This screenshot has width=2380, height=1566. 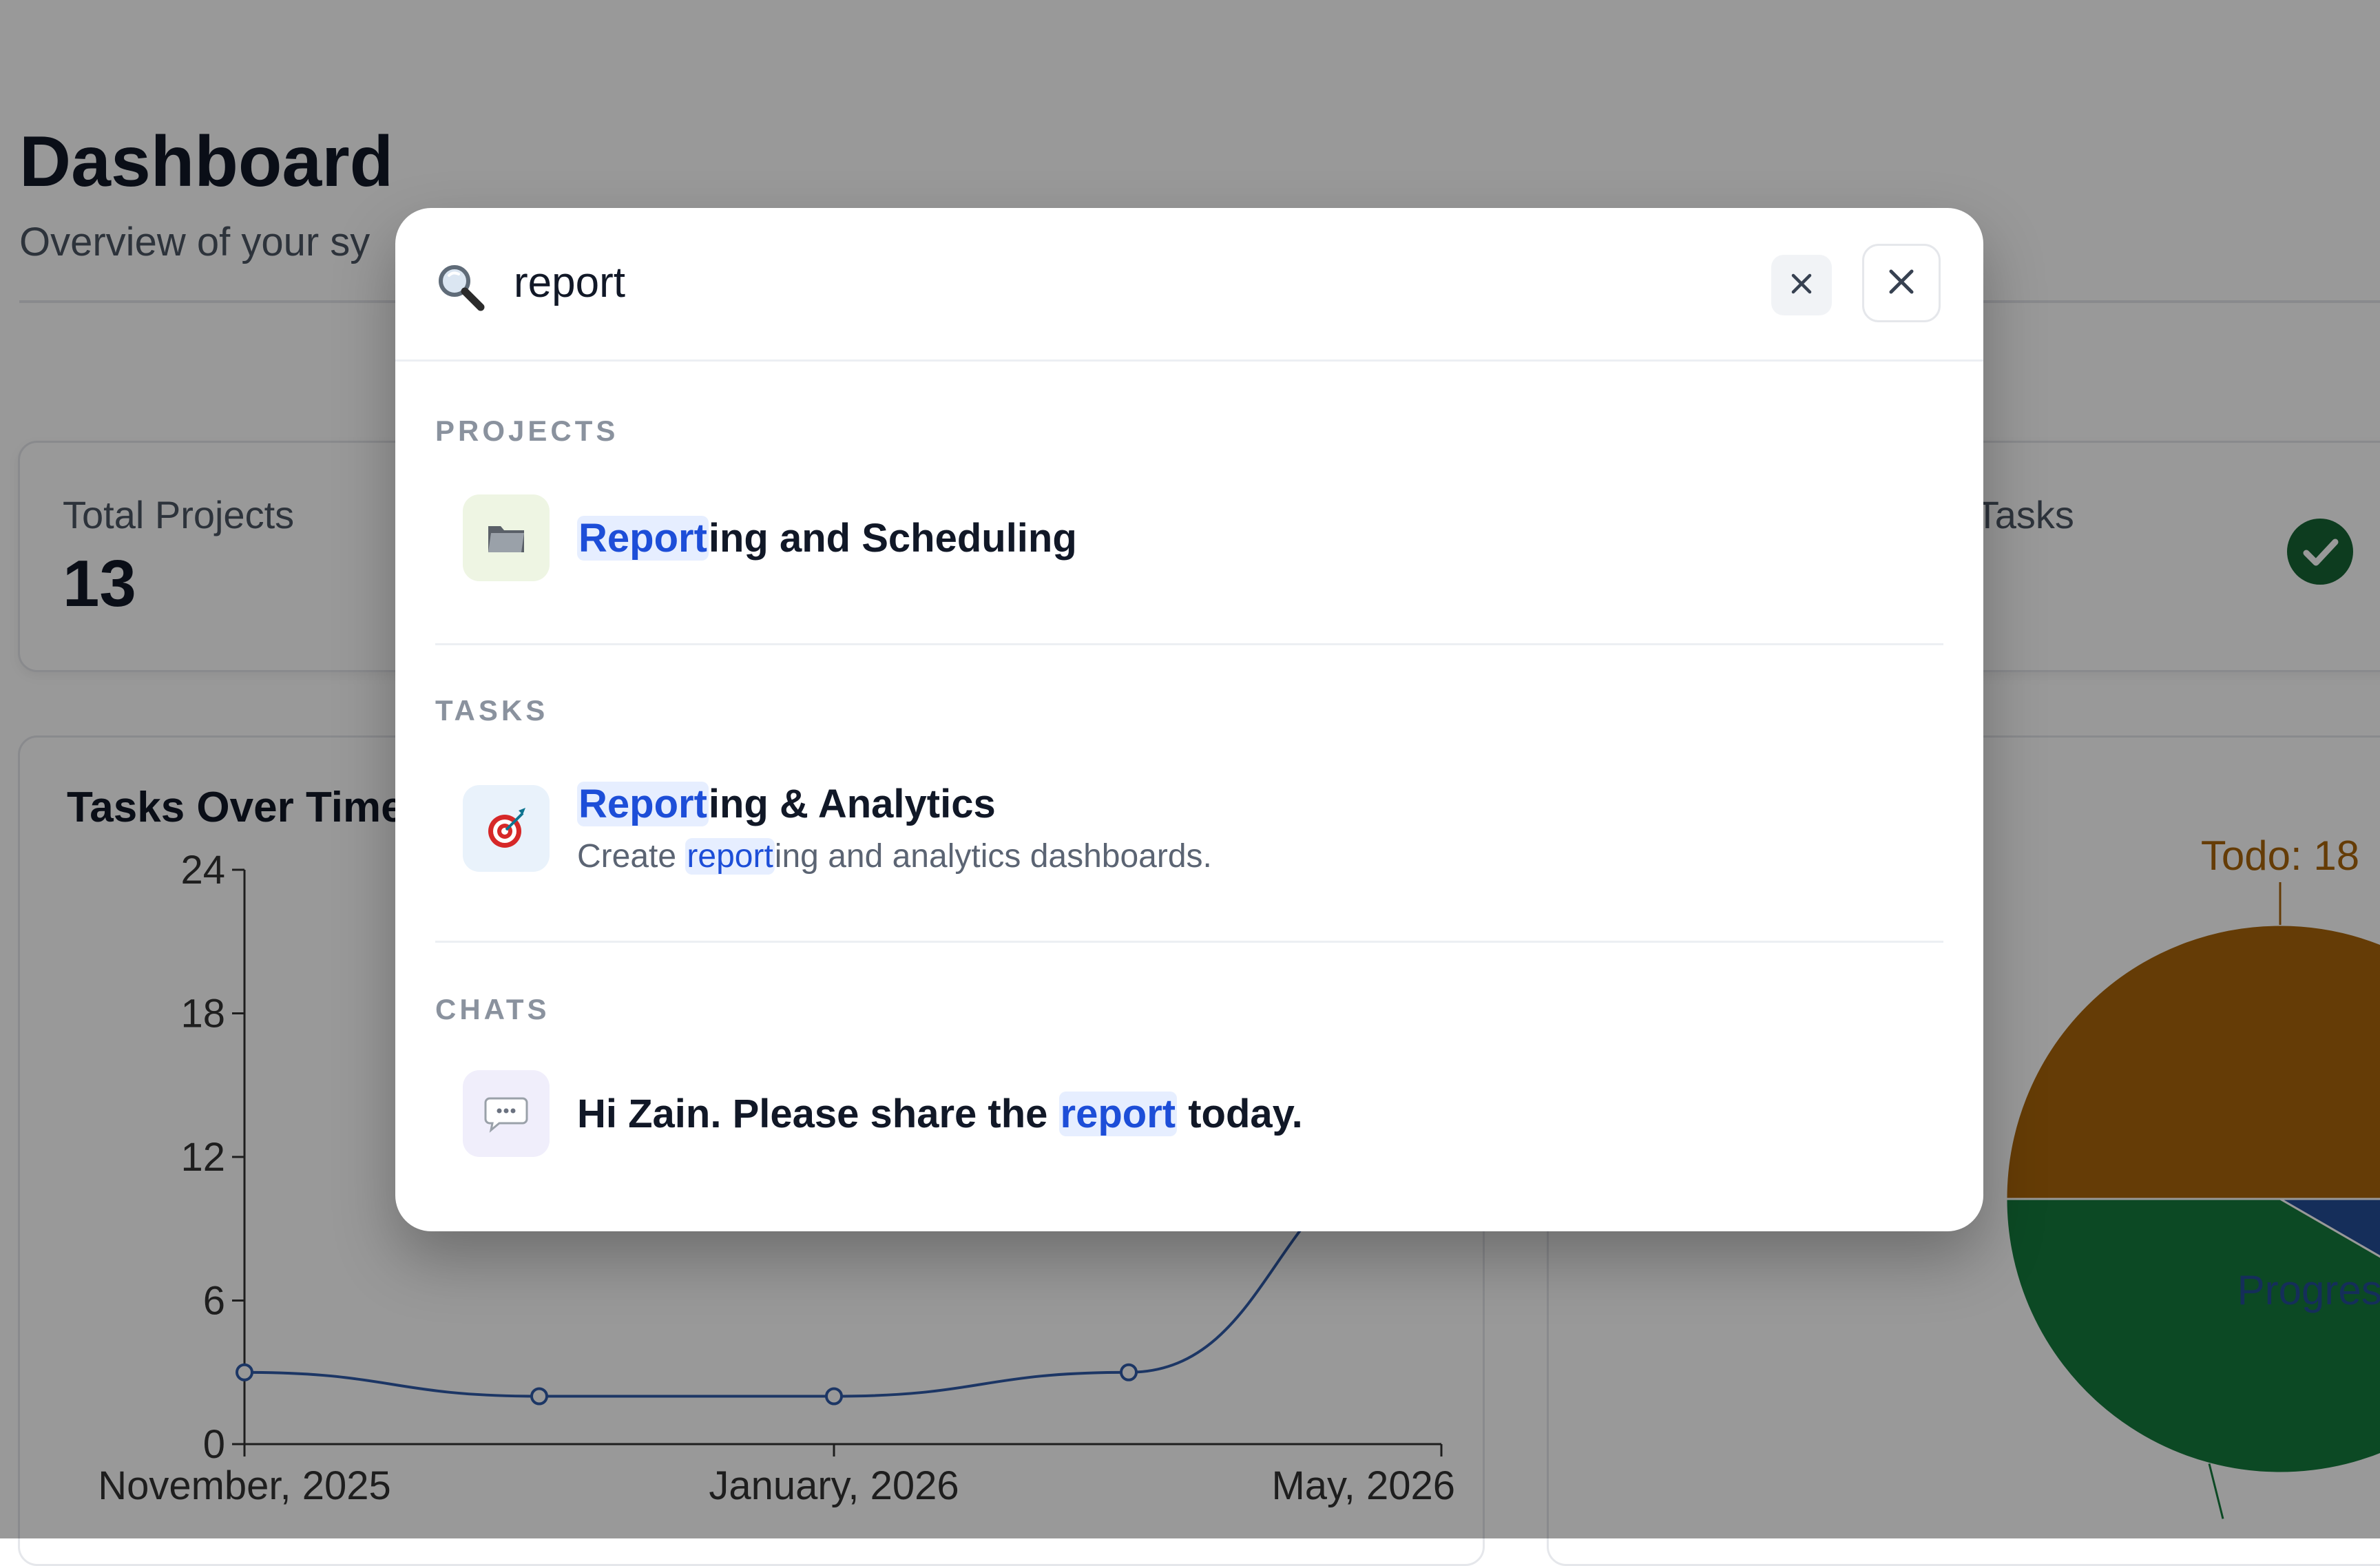 I want to click on close-modal-button, so click(x=1901, y=283).